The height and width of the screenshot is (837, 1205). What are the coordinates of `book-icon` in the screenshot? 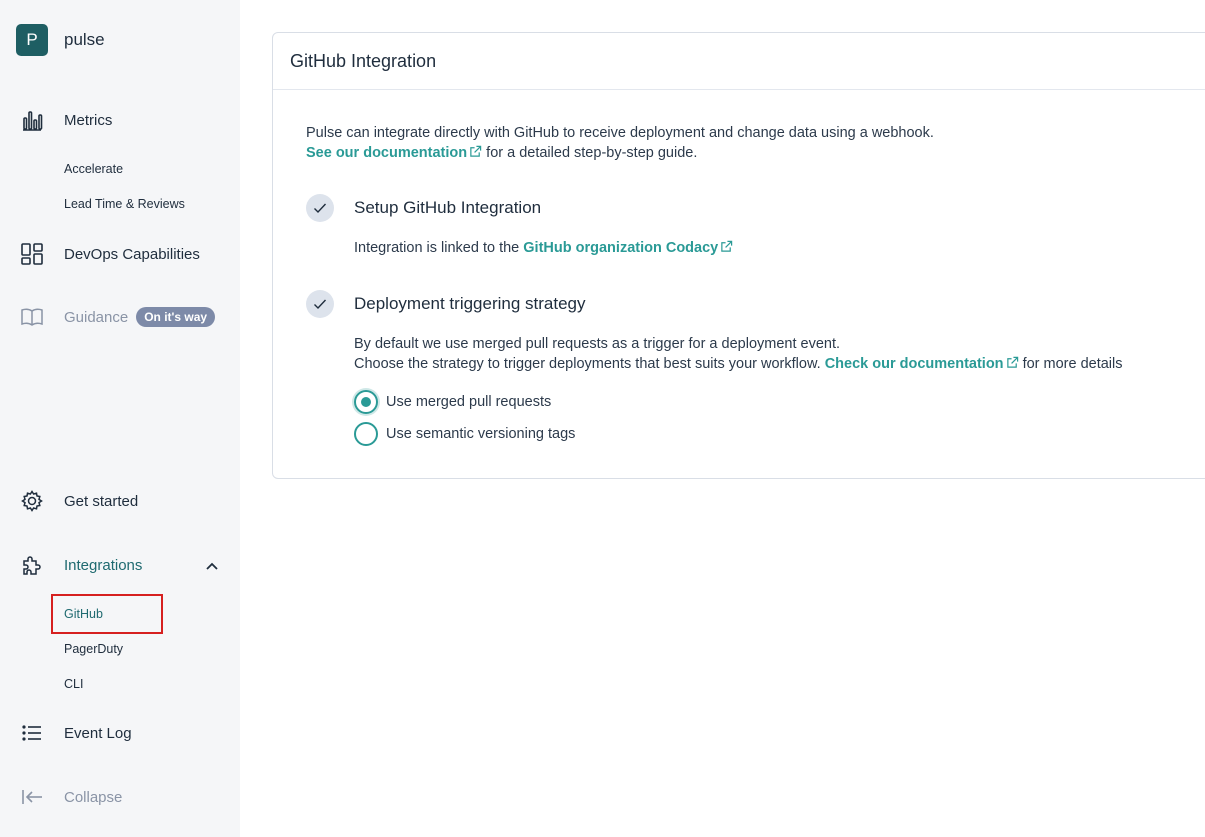 It's located at (32, 317).